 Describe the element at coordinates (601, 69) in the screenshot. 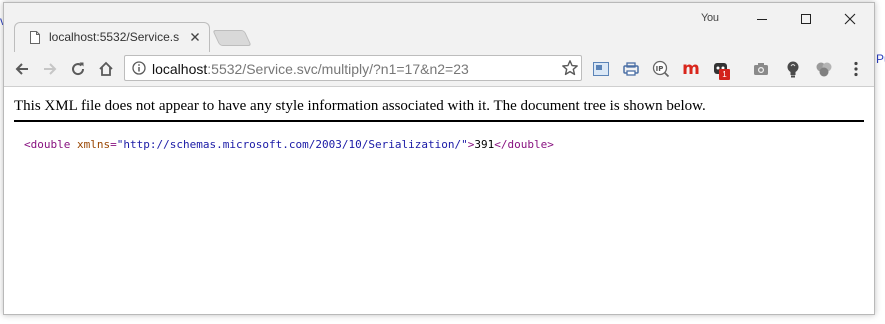

I see `ext-1-icon` at that location.